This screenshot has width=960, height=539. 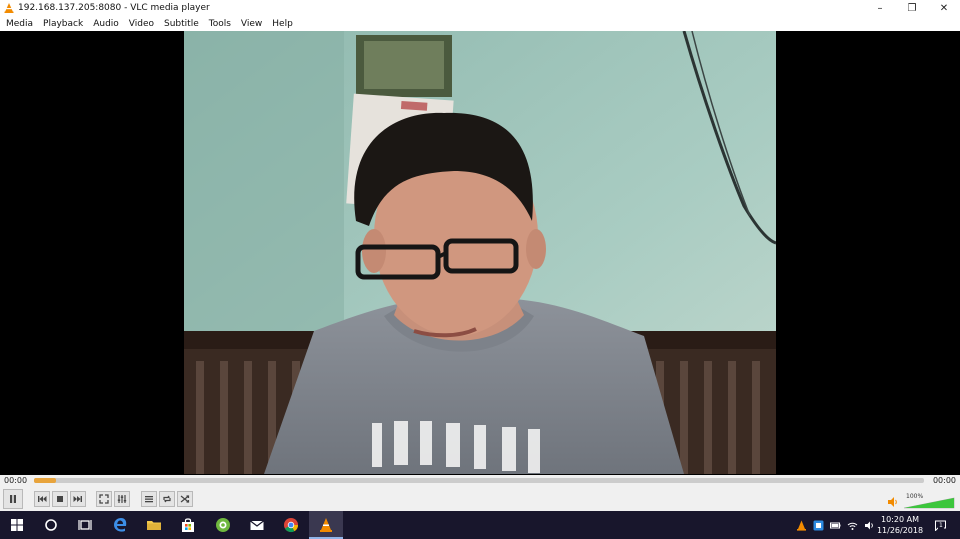 I want to click on playlist-icon, so click(x=149, y=499).